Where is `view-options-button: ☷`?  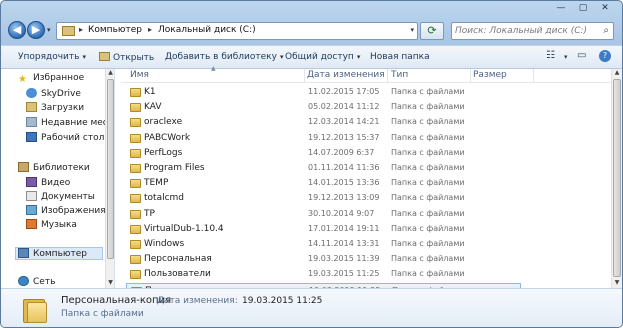 view-options-button: ☷ is located at coordinates (550, 58).